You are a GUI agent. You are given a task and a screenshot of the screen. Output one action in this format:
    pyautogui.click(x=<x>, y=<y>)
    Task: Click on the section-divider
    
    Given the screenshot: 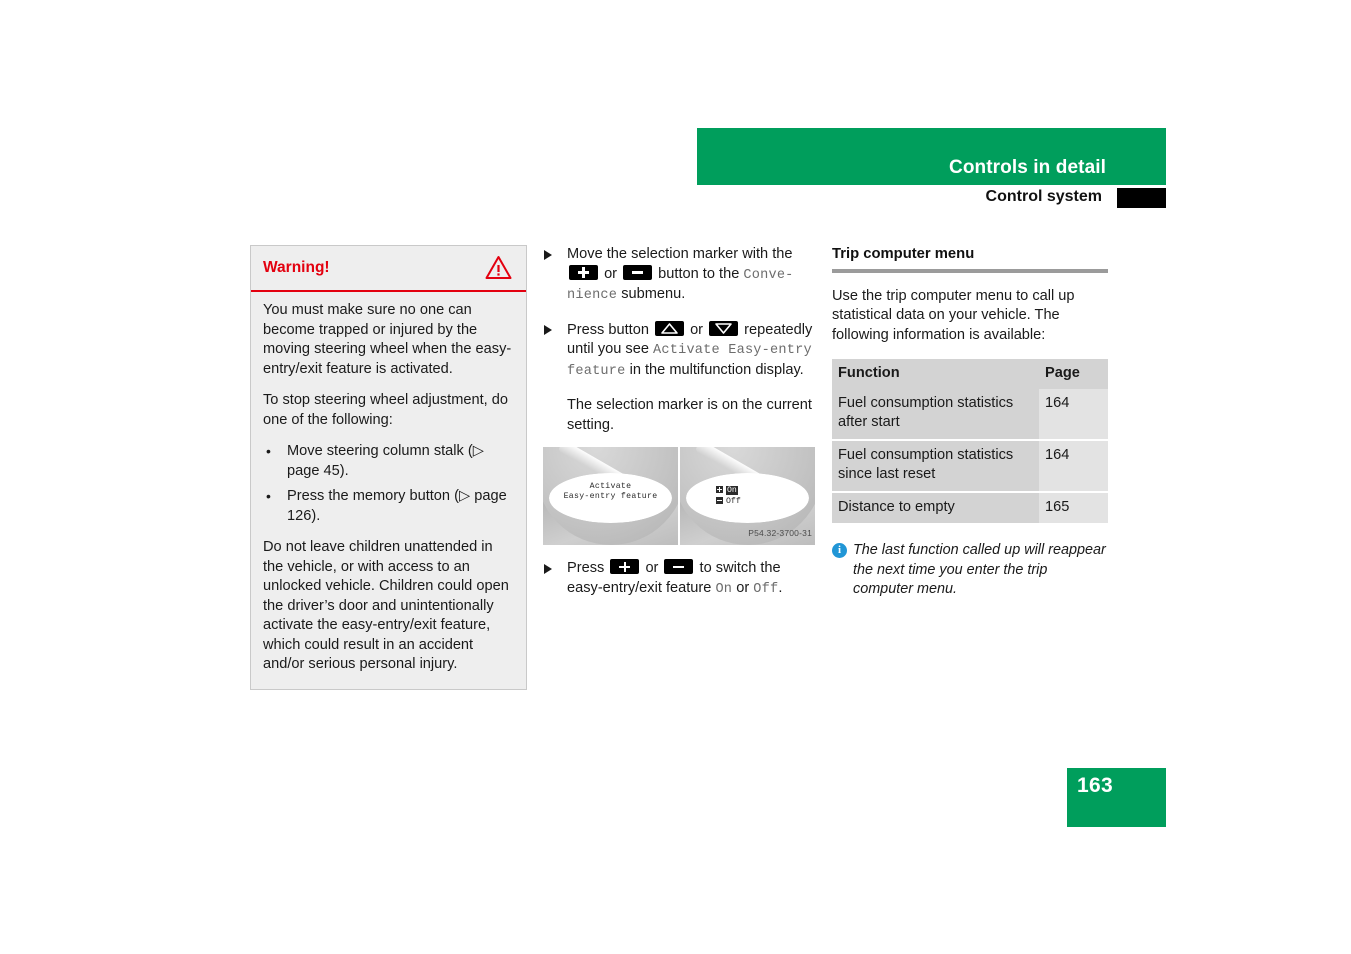 What is the action you would take?
    pyautogui.click(x=970, y=270)
    